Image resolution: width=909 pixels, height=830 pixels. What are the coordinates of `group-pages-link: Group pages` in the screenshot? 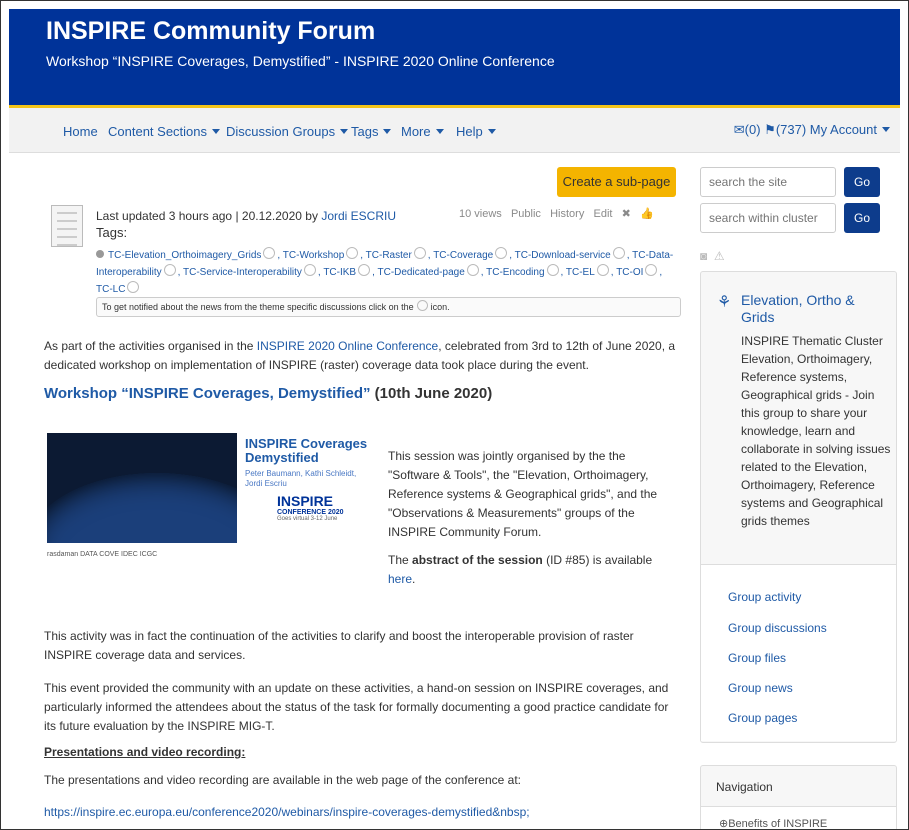 It's located at (762, 718).